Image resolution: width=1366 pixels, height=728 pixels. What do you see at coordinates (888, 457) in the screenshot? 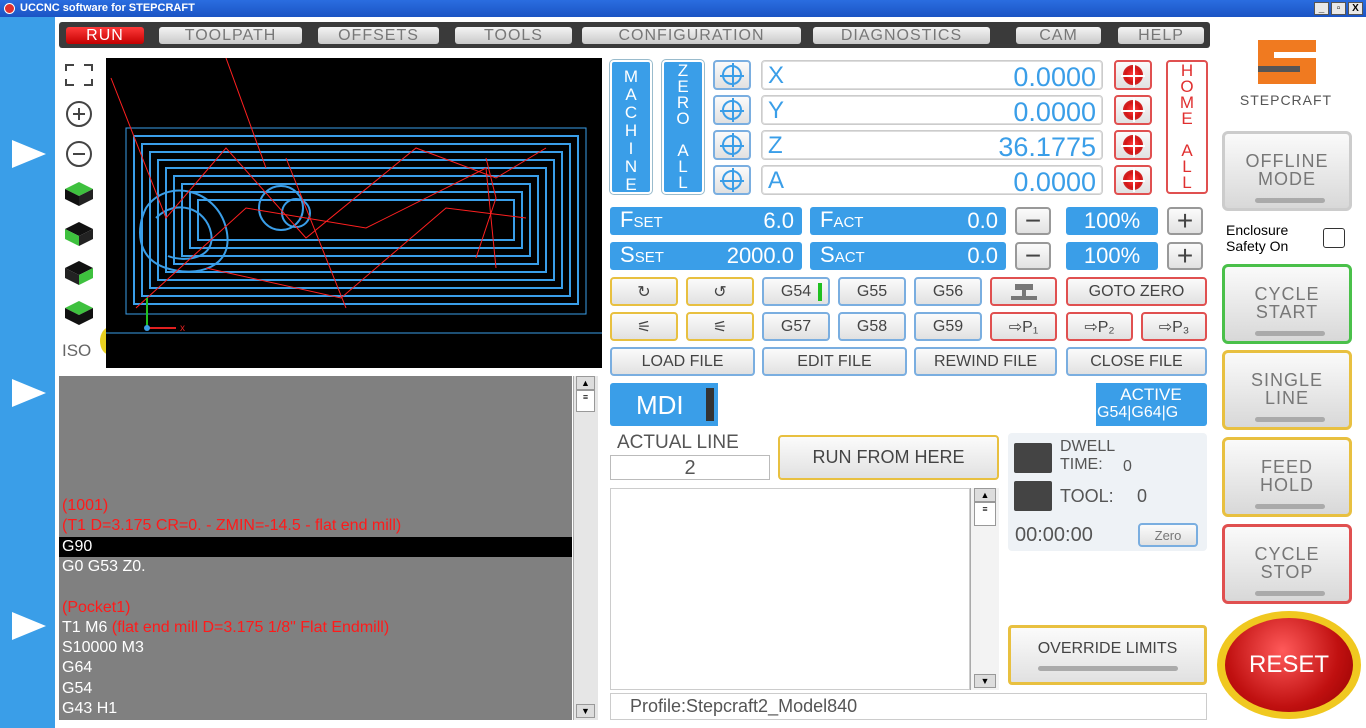
I see `run-from-here-button: RUN FROM HERE` at bounding box center [888, 457].